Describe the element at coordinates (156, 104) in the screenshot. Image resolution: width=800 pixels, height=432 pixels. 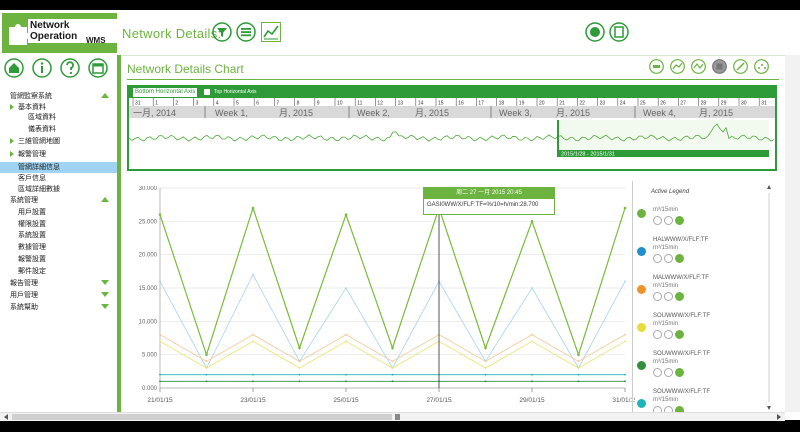
I see `navigator-tick-label: 1` at that location.